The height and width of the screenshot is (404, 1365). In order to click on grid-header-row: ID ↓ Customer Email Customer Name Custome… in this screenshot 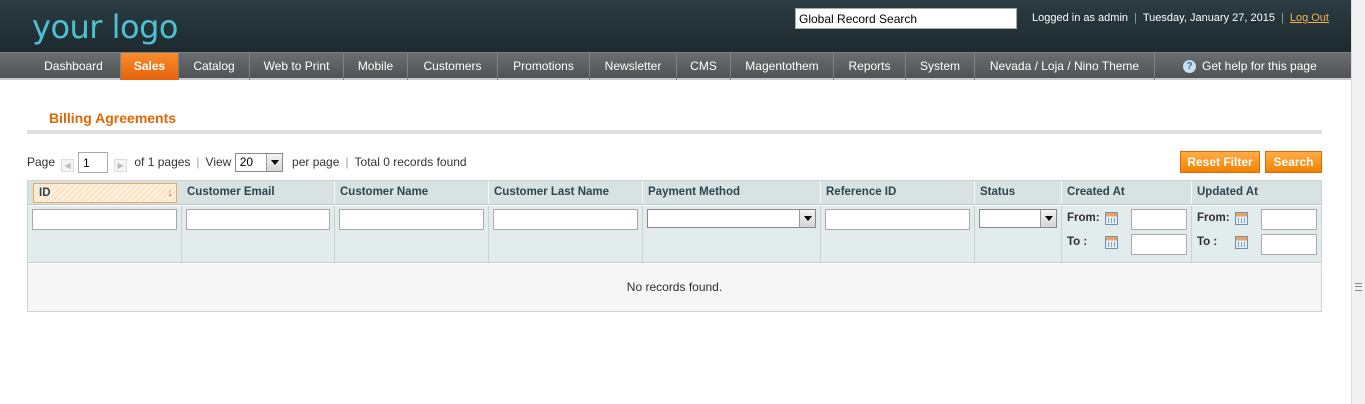, I will do `click(674, 193)`.